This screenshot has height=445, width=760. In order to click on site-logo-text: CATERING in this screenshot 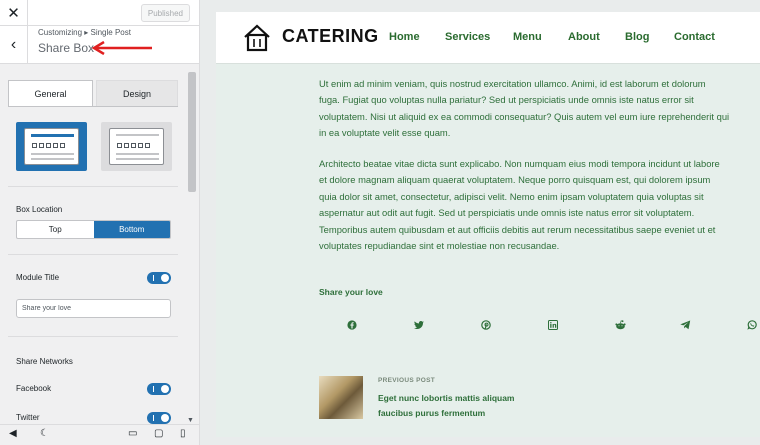, I will do `click(330, 36)`.